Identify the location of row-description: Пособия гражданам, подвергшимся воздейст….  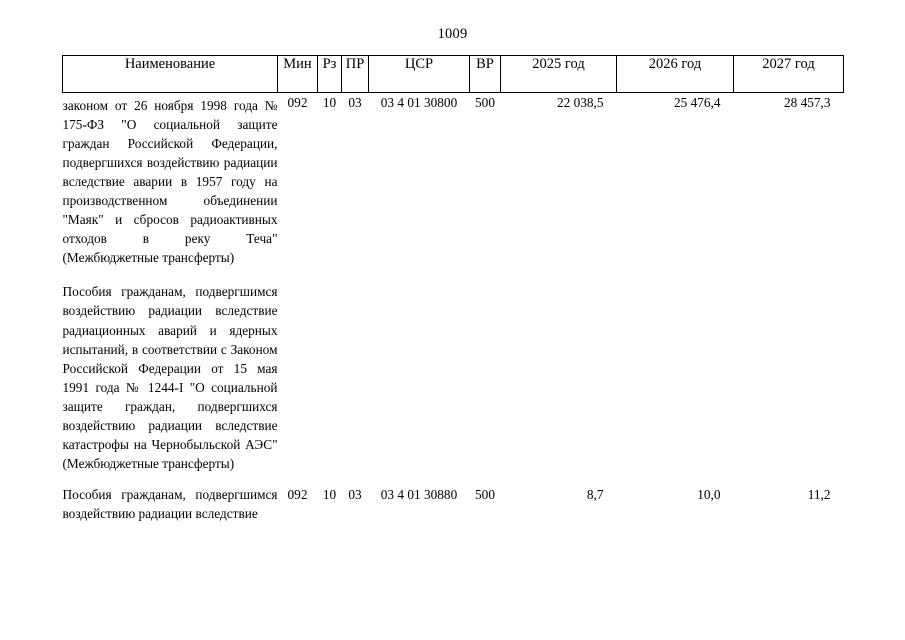
(170, 498).